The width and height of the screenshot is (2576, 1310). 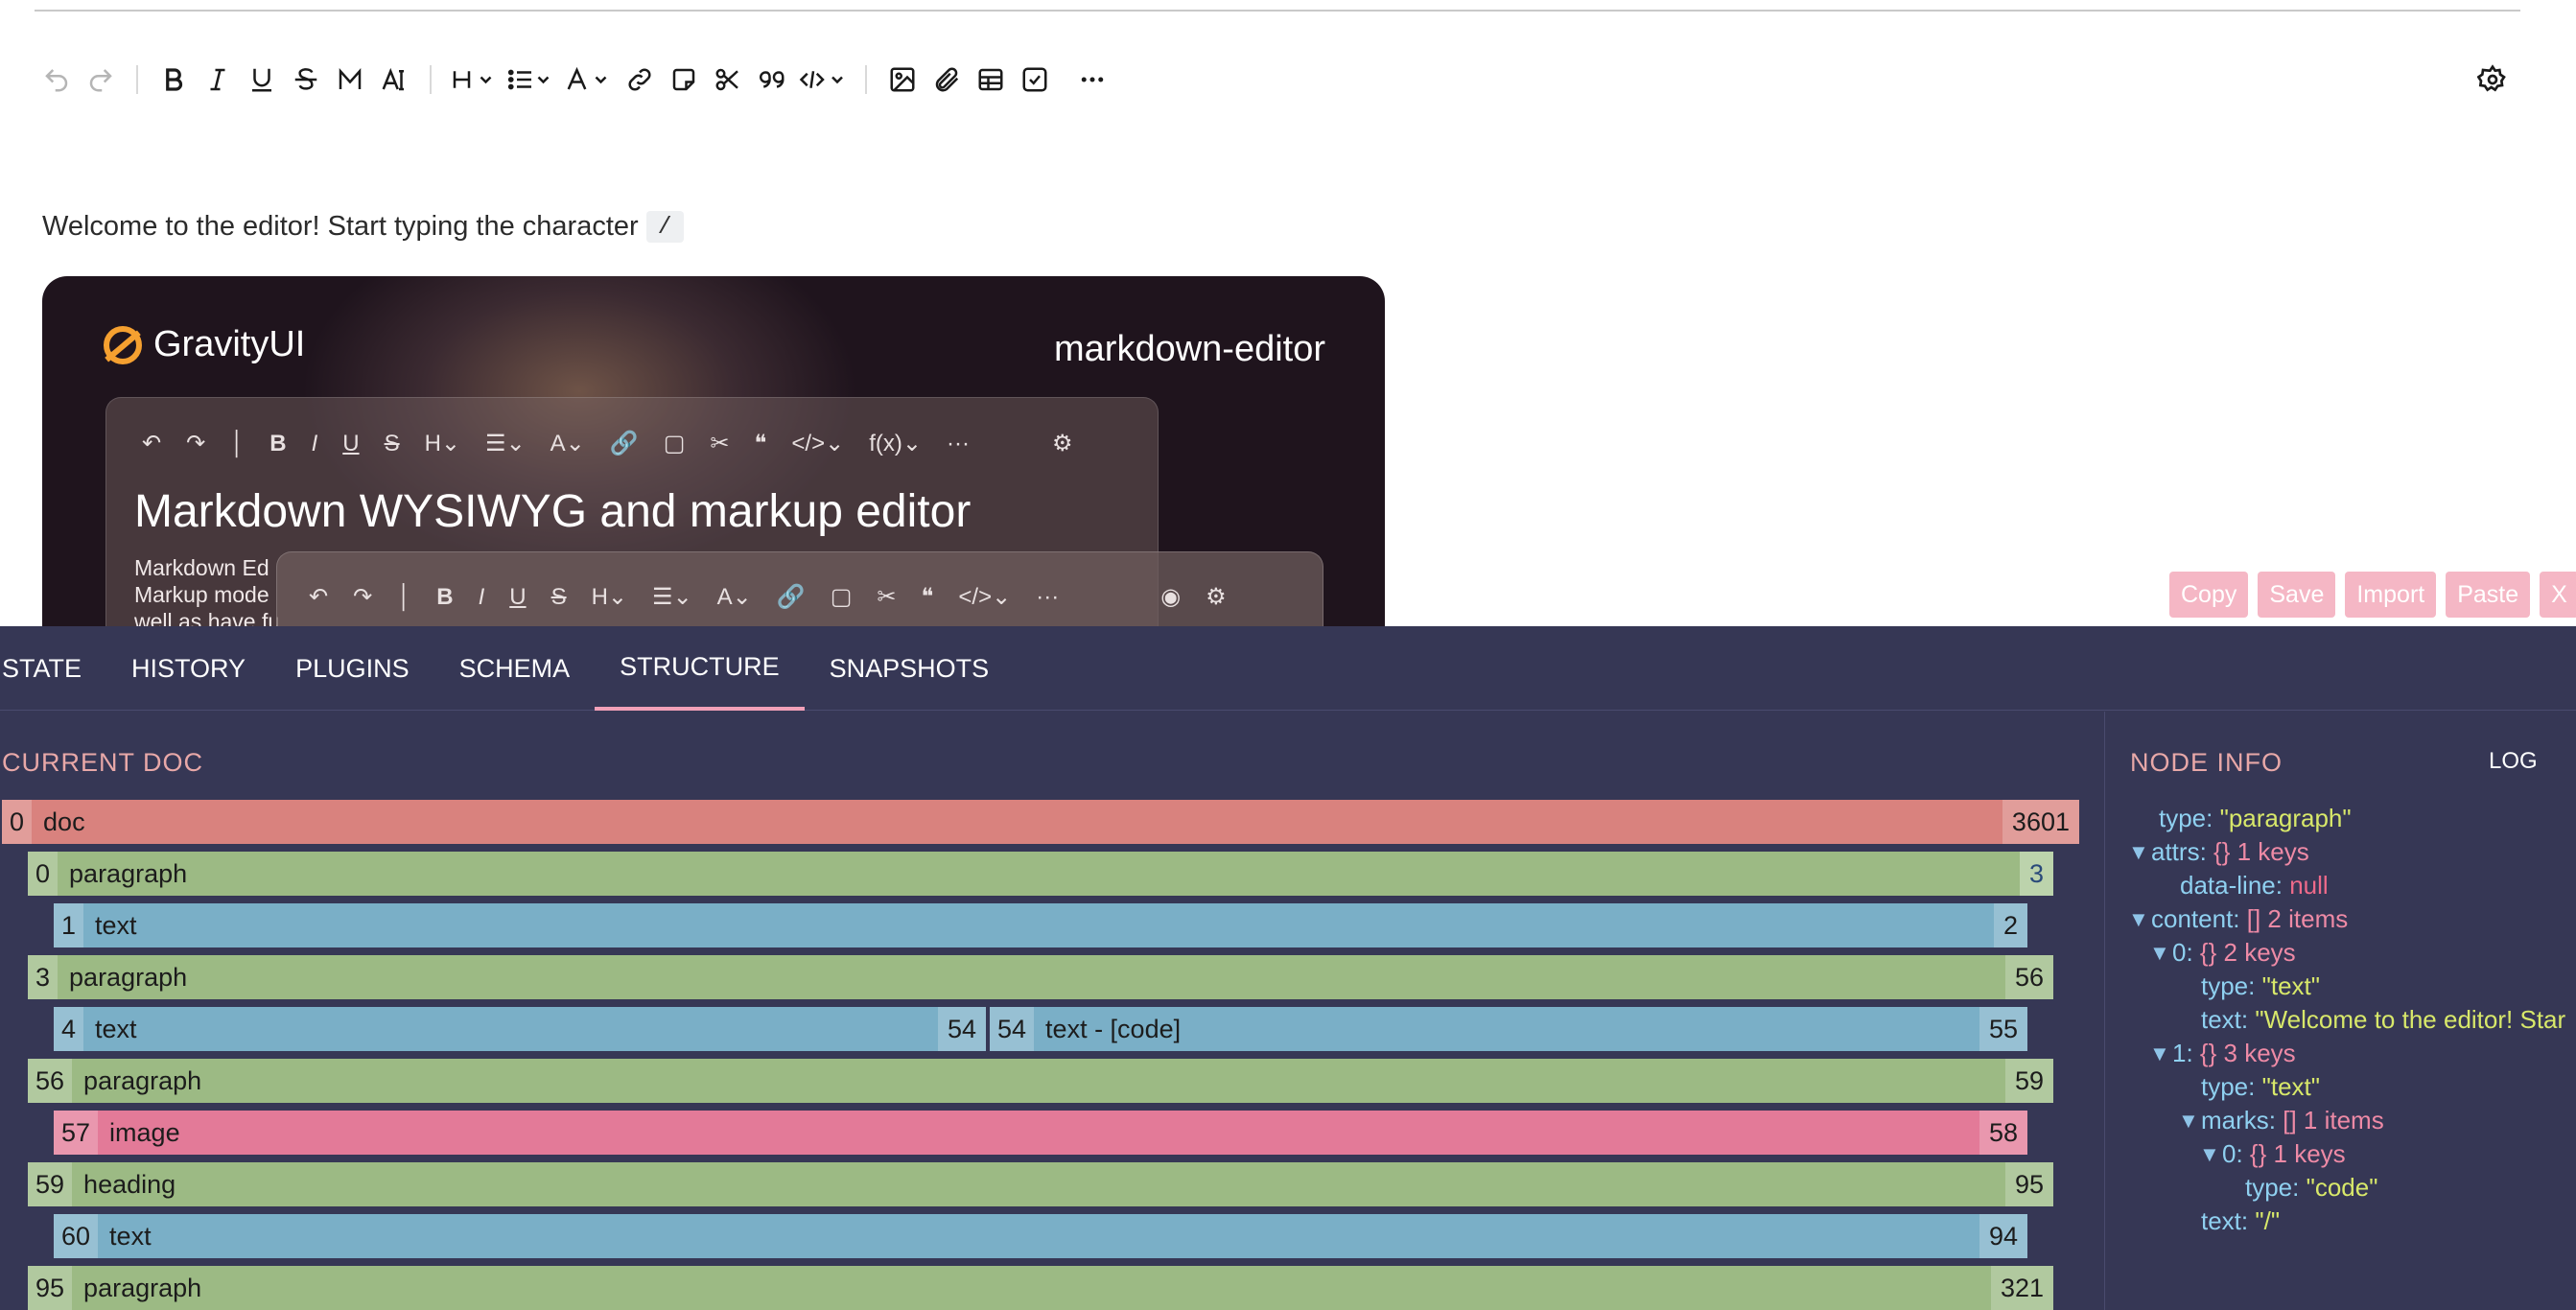 What do you see at coordinates (1508, 1029) in the screenshot?
I see `node-row-text-code: 54 text - [code] 55` at bounding box center [1508, 1029].